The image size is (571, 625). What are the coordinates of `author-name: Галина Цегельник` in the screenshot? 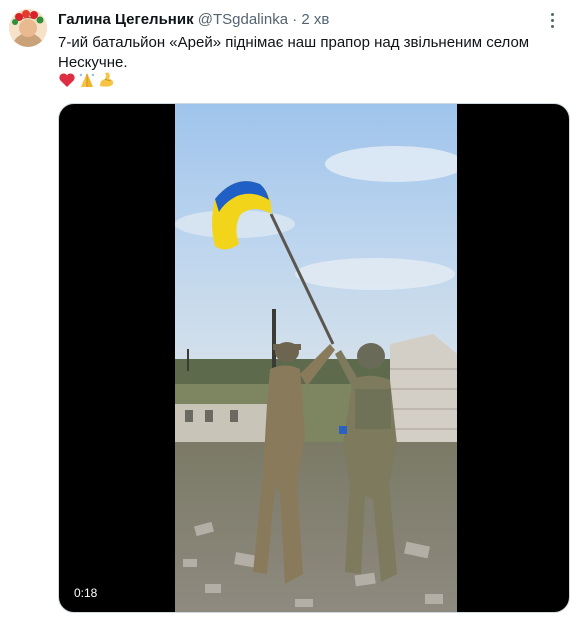 It's located at (126, 19).